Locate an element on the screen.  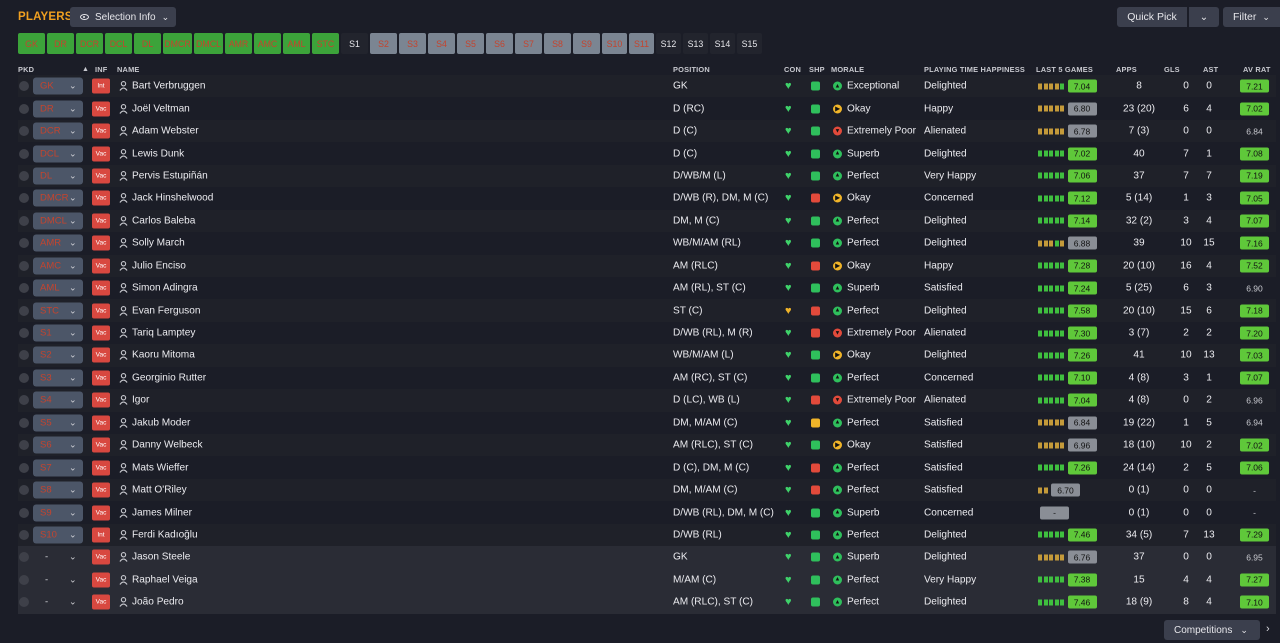
player-name: Simon Adingra is located at coordinates (165, 288).